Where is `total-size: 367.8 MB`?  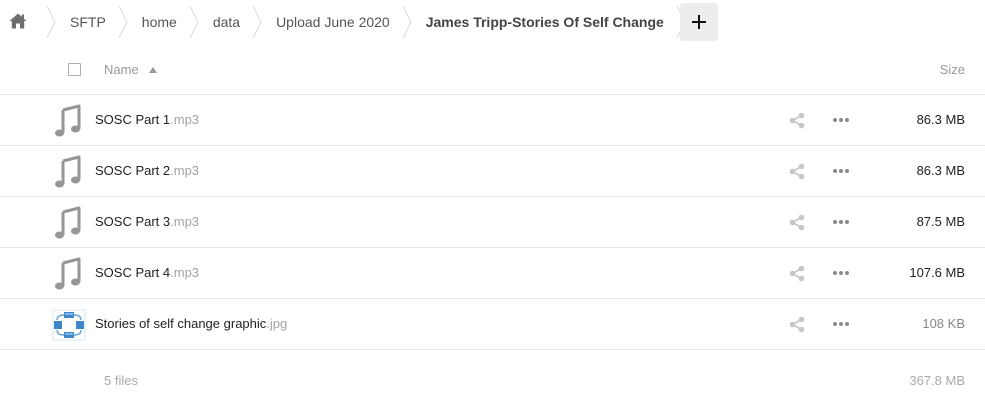
total-size: 367.8 MB is located at coordinates (937, 380).